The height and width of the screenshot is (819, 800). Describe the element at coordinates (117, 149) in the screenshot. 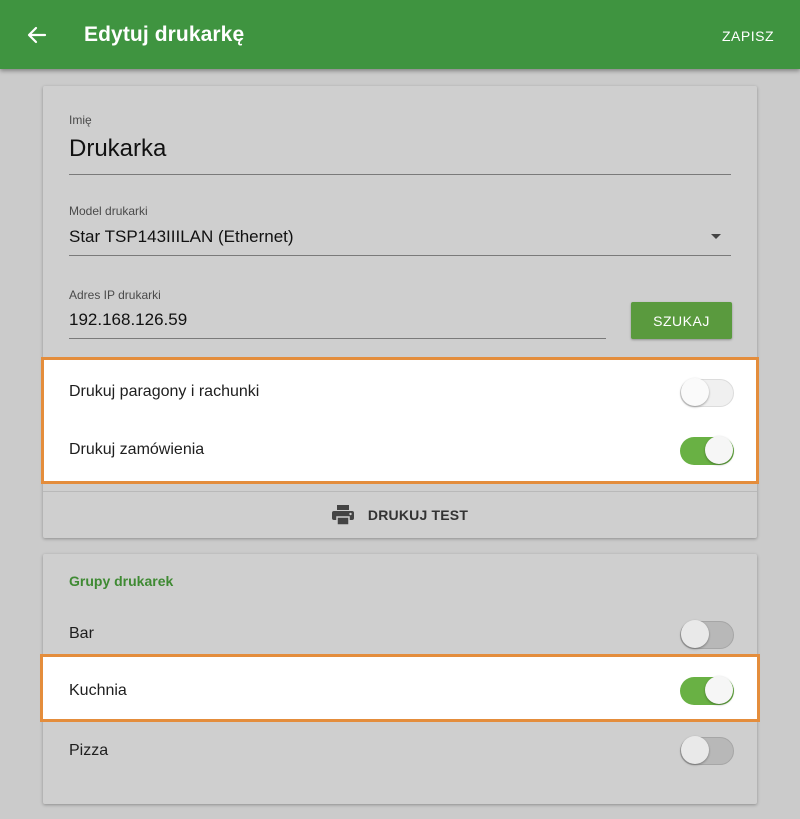

I see `name-field-value: Drukarka` at that location.